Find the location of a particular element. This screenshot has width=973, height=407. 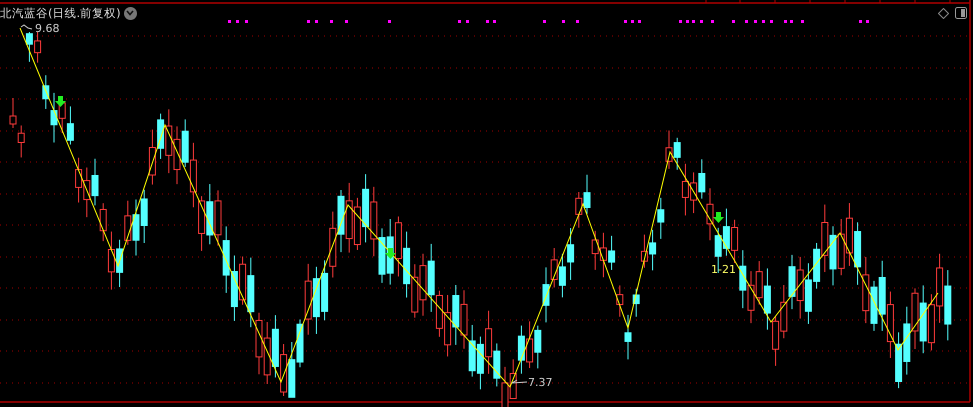

chart-title: 北汽蓝谷(日线.前复权) is located at coordinates (60, 13).